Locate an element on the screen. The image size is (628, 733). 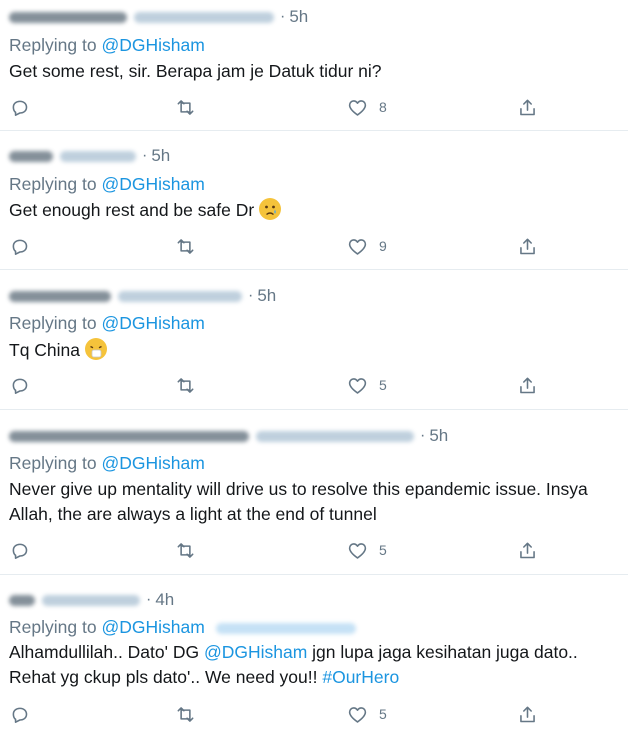
tweet-text-content: Tq China is located at coordinates (45, 350).